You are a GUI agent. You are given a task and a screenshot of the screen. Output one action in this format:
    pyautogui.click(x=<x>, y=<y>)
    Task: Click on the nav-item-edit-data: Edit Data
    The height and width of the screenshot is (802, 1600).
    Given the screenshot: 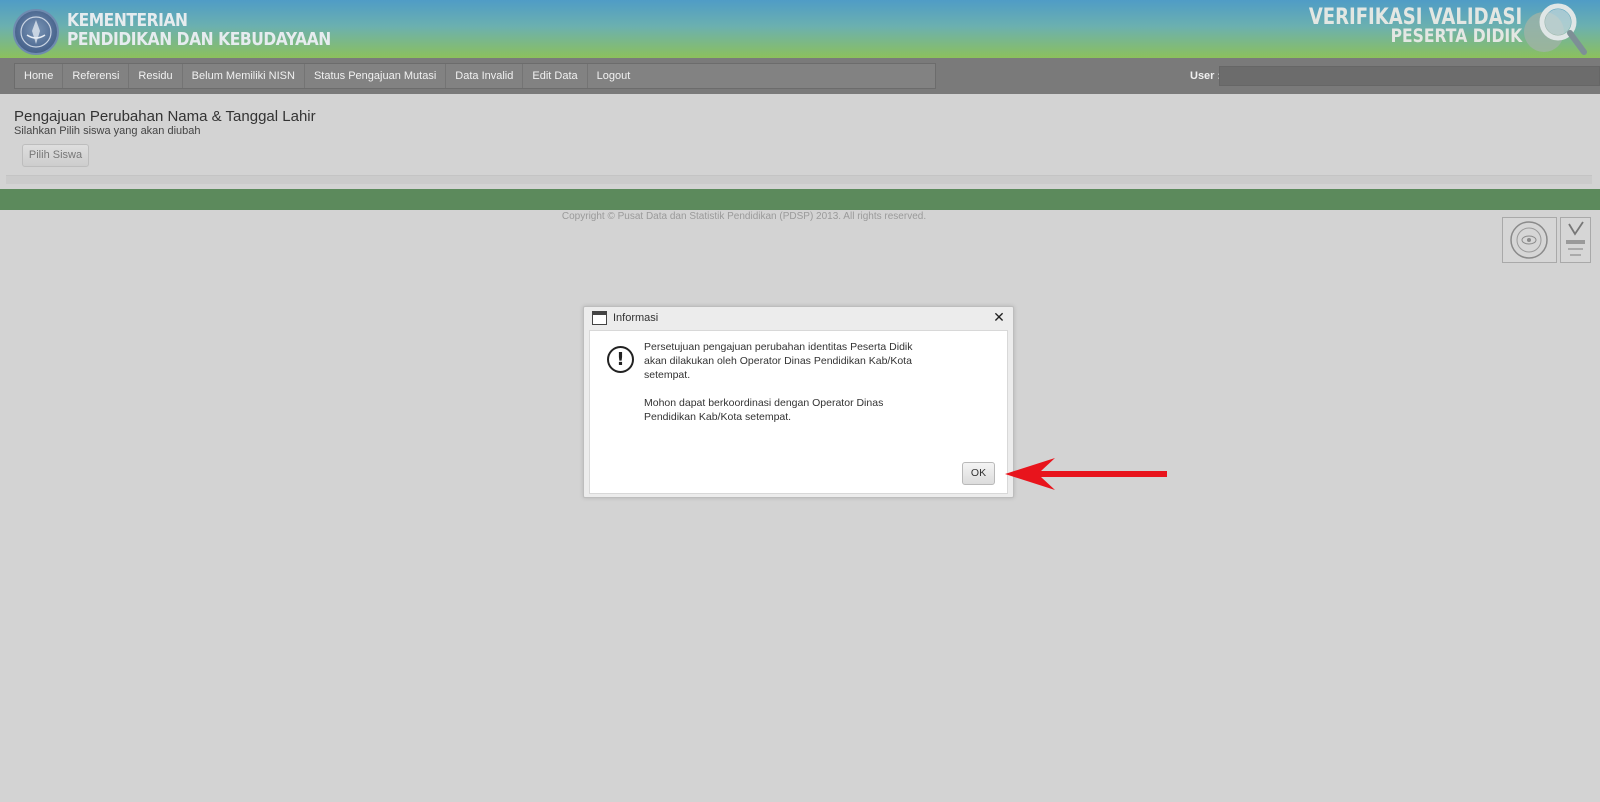 What is the action you would take?
    pyautogui.click(x=555, y=76)
    